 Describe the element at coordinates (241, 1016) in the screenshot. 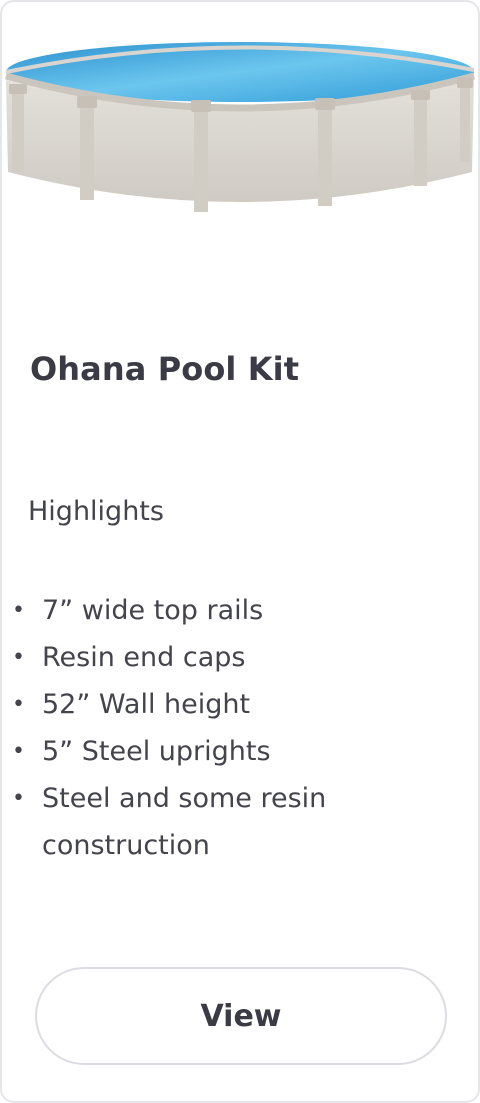

I see `view-button: View` at that location.